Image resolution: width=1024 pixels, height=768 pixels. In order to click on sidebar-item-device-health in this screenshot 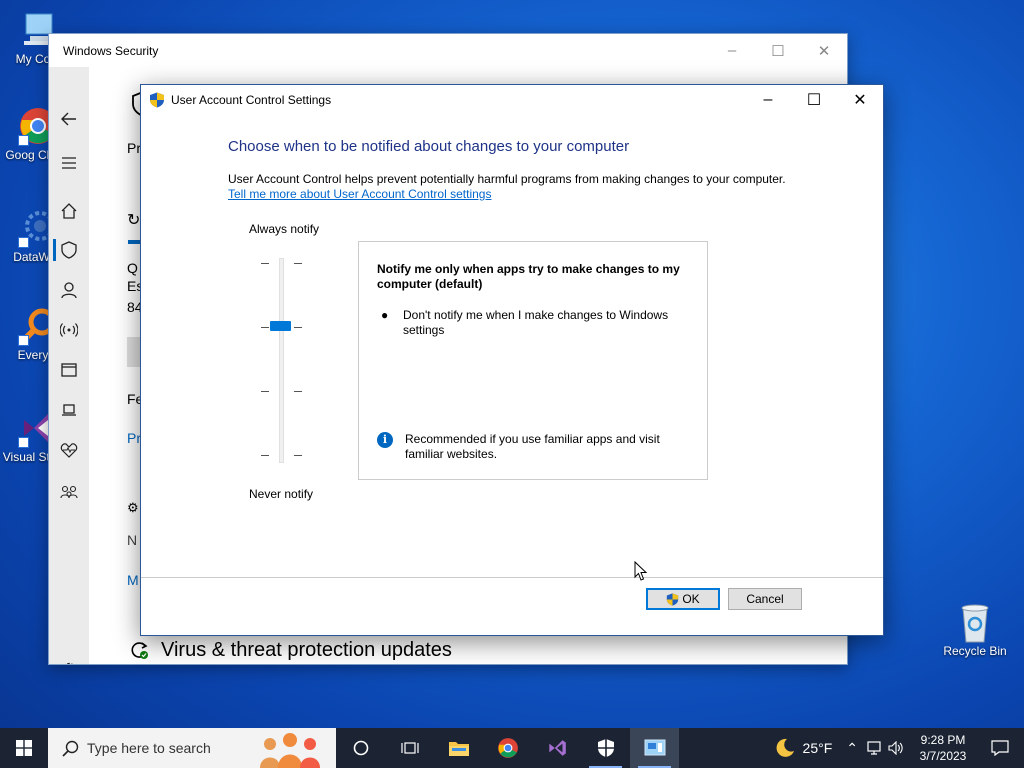, I will do `click(69, 450)`.